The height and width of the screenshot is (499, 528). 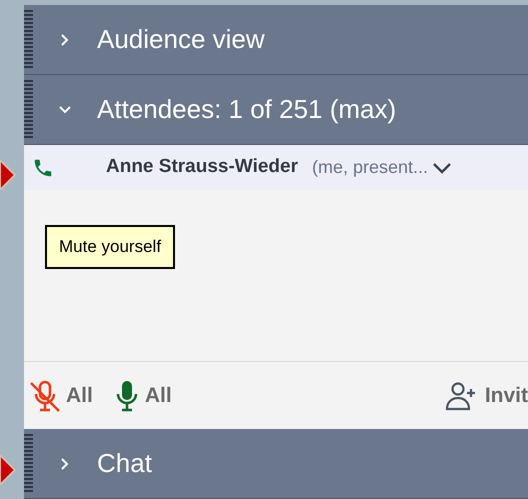 I want to click on muted-microphone-icon, so click(x=45, y=396).